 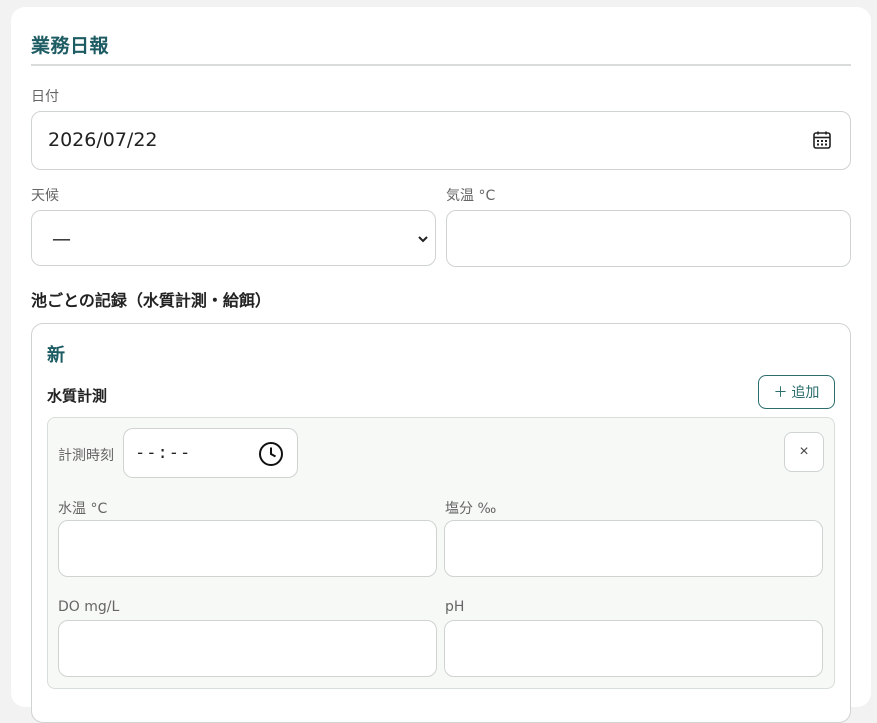 What do you see at coordinates (83, 509) in the screenshot?
I see `water-temp-label: 水温 °C` at bounding box center [83, 509].